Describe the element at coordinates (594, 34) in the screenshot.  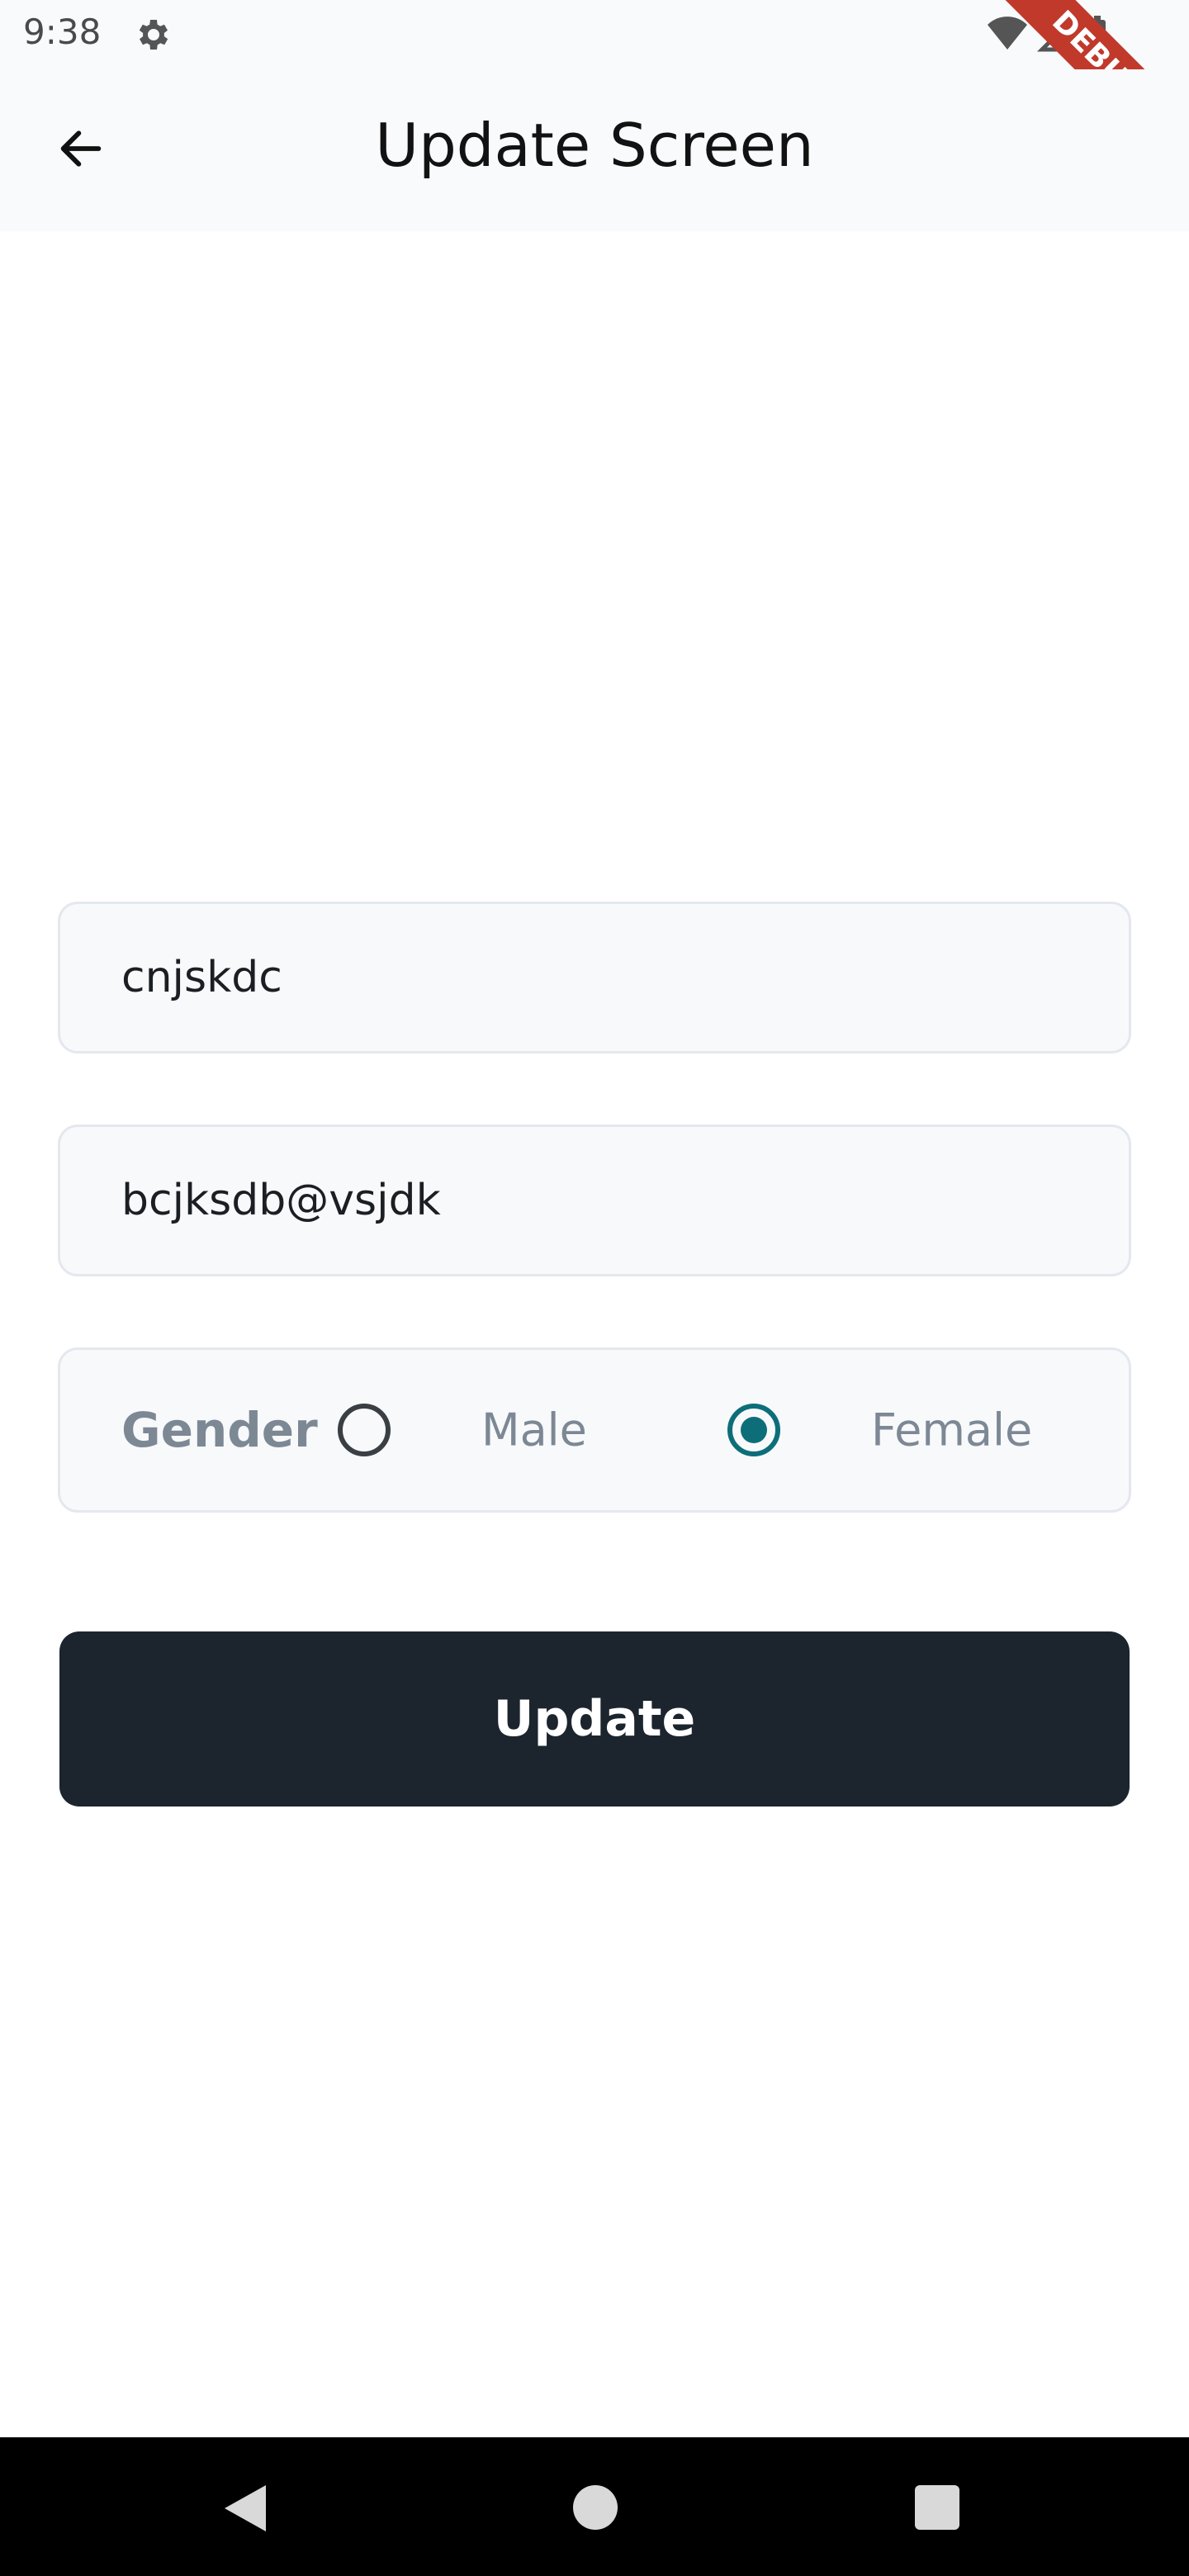
I see `status-bar: 9:38` at that location.